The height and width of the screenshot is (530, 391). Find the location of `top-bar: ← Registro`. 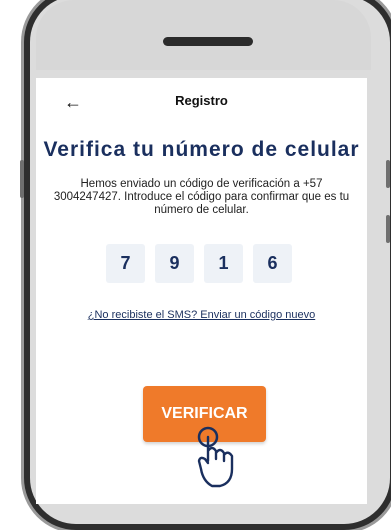

top-bar: ← Registro is located at coordinates (201, 103).